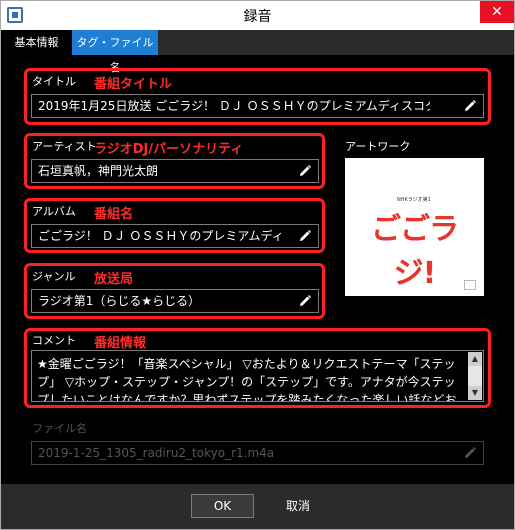 Image resolution: width=515 pixels, height=530 pixels. What do you see at coordinates (169, 149) in the screenshot?
I see `annotation-artist: ラジオDJ/パーソナリティ` at bounding box center [169, 149].